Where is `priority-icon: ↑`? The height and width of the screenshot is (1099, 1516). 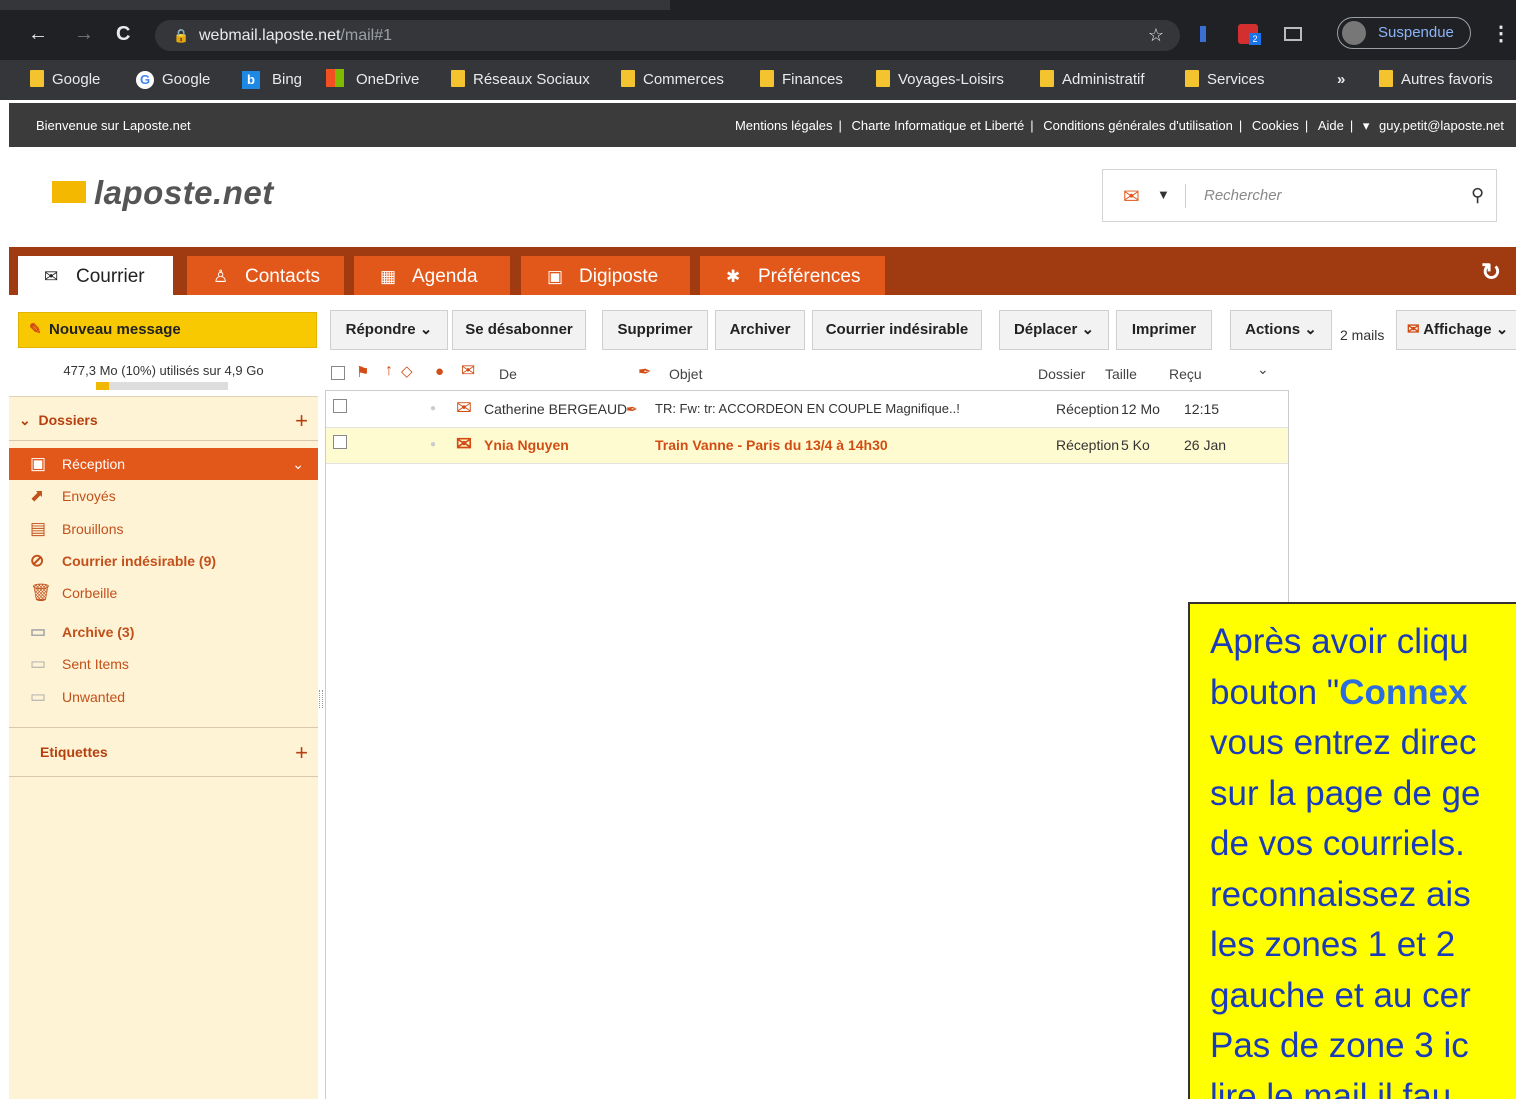 priority-icon: ↑ is located at coordinates (389, 371).